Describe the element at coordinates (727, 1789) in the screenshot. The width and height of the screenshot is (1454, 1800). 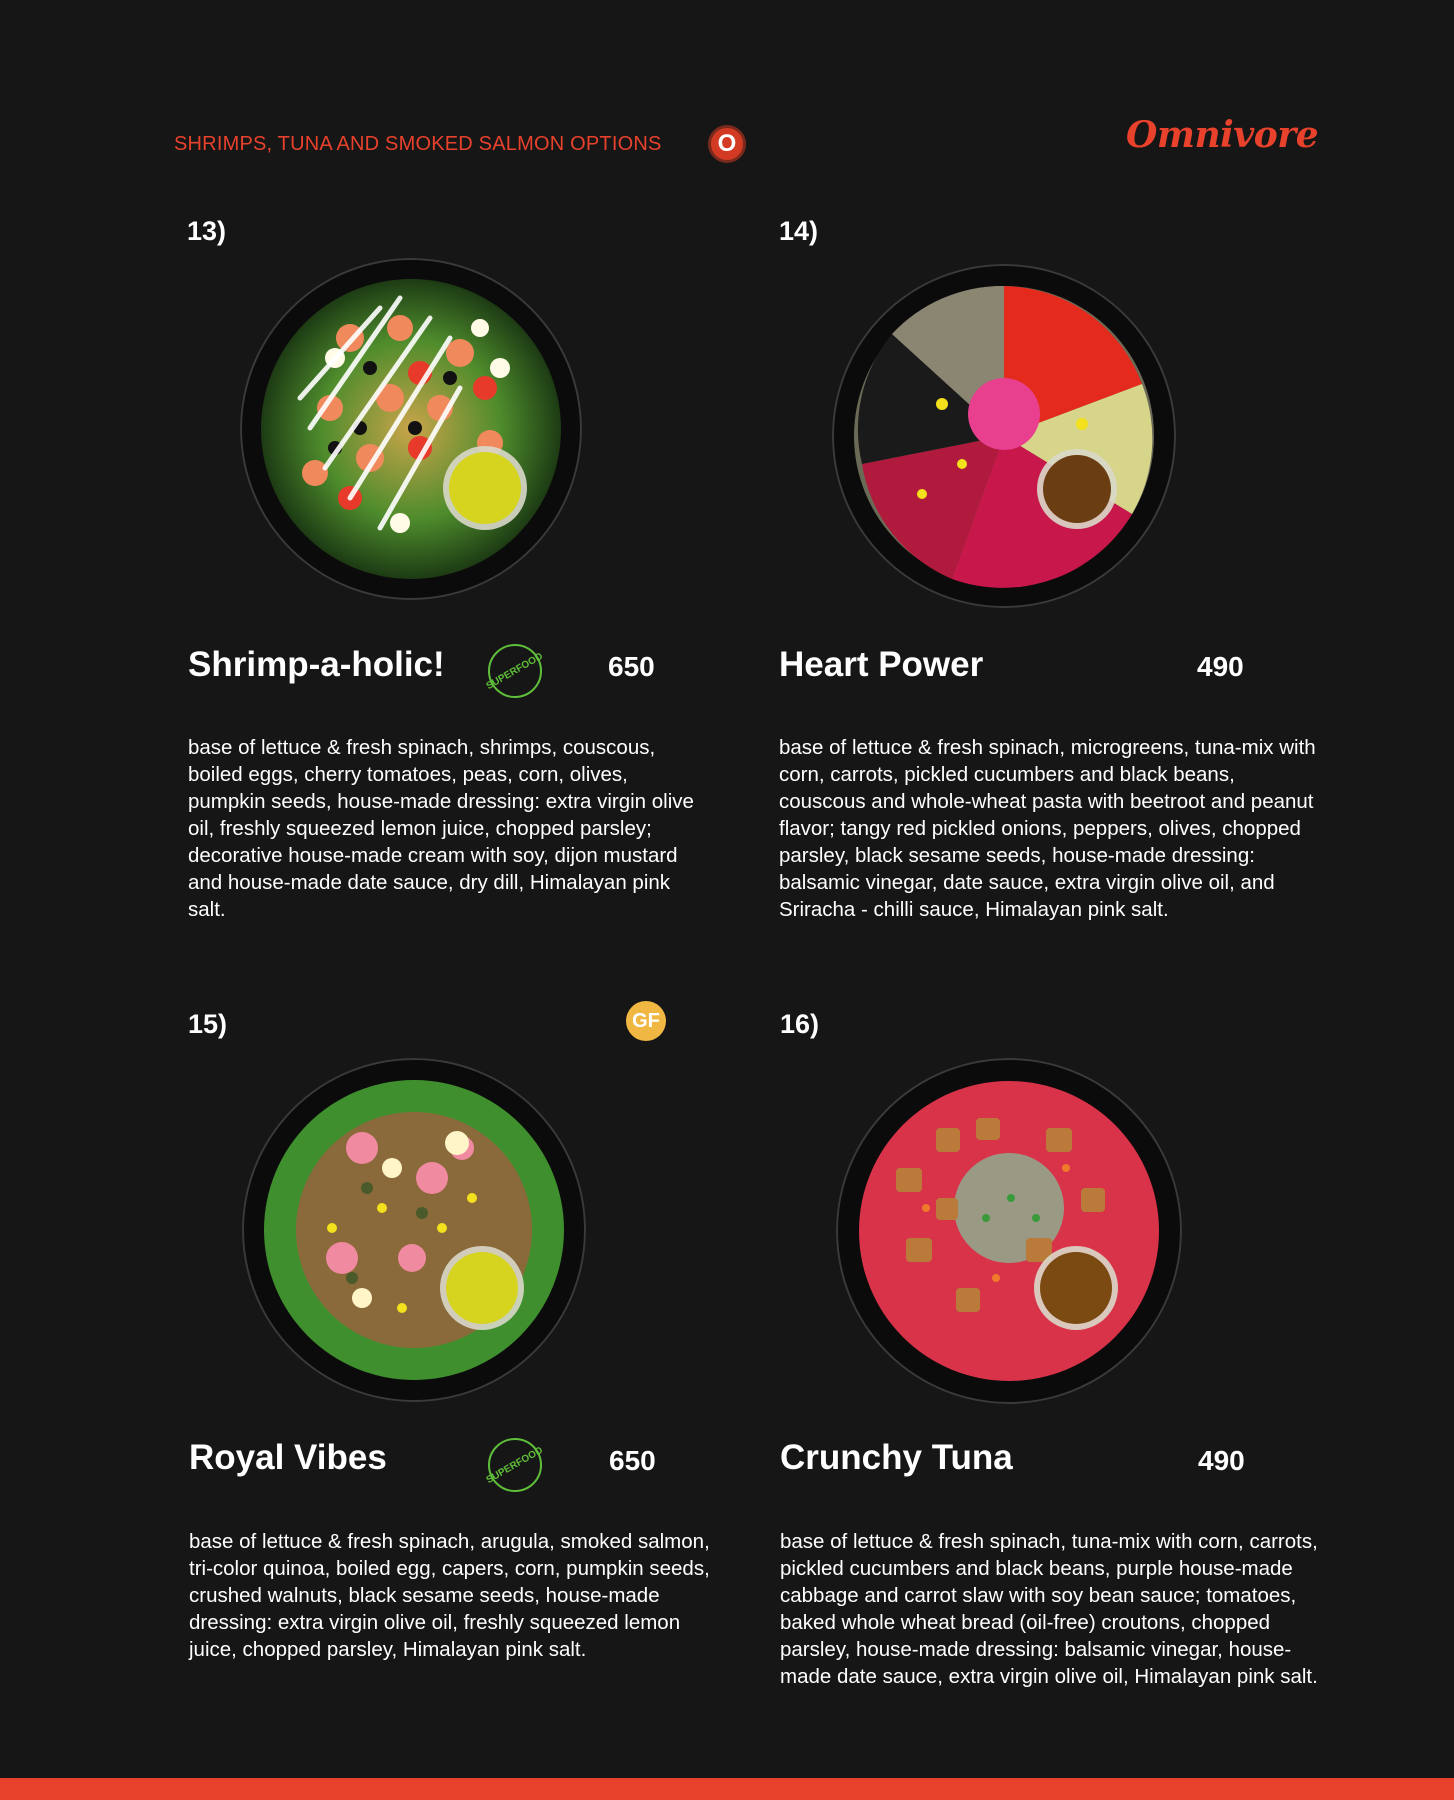
I see `footer-bar` at that location.